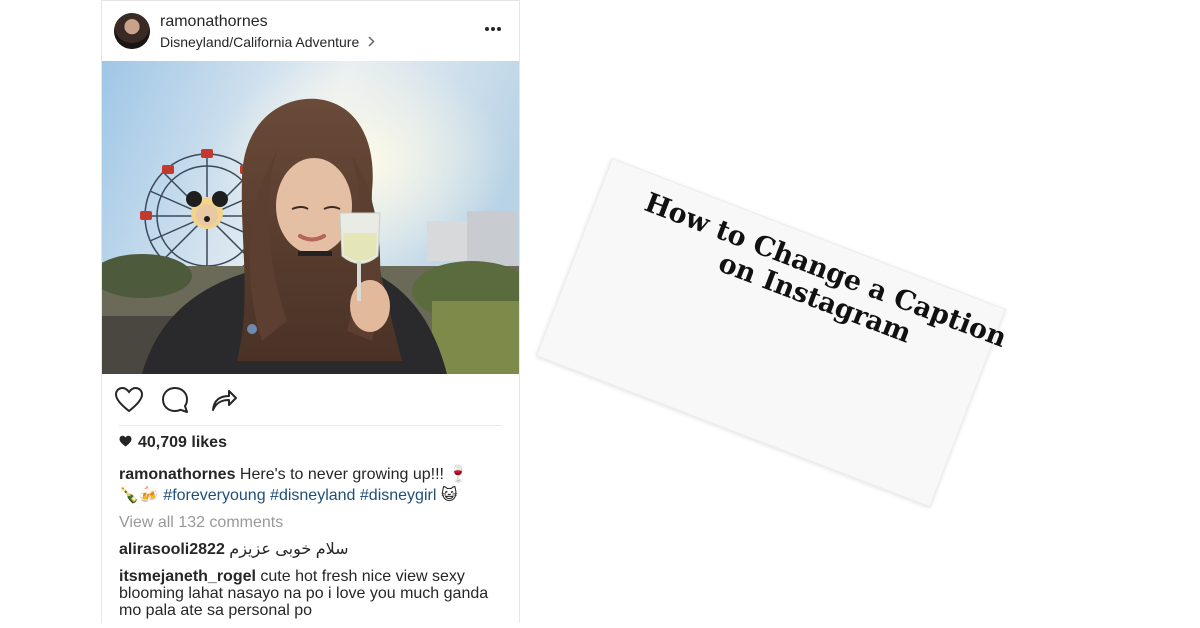  What do you see at coordinates (214, 495) in the screenshot?
I see `hashtag-link: #foreveryoung` at bounding box center [214, 495].